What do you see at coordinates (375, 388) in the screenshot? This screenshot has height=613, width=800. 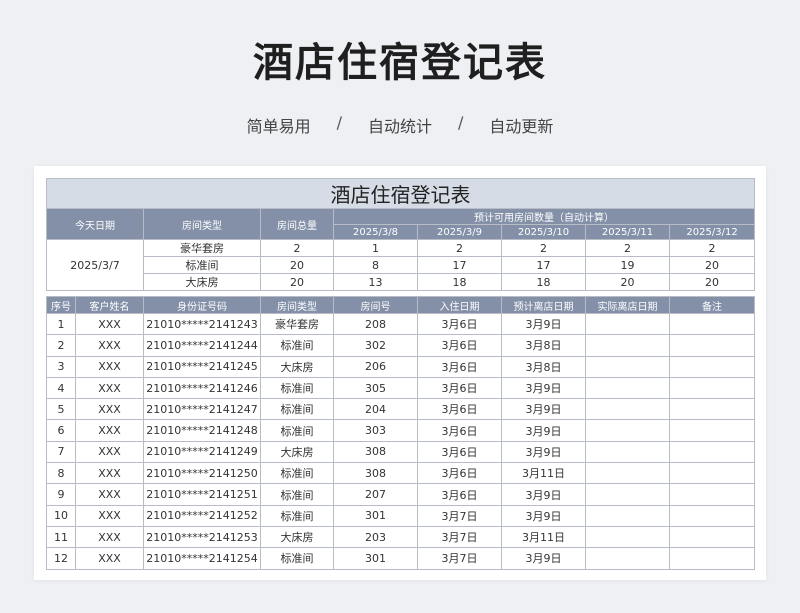 I see `room-number-cell: 305` at bounding box center [375, 388].